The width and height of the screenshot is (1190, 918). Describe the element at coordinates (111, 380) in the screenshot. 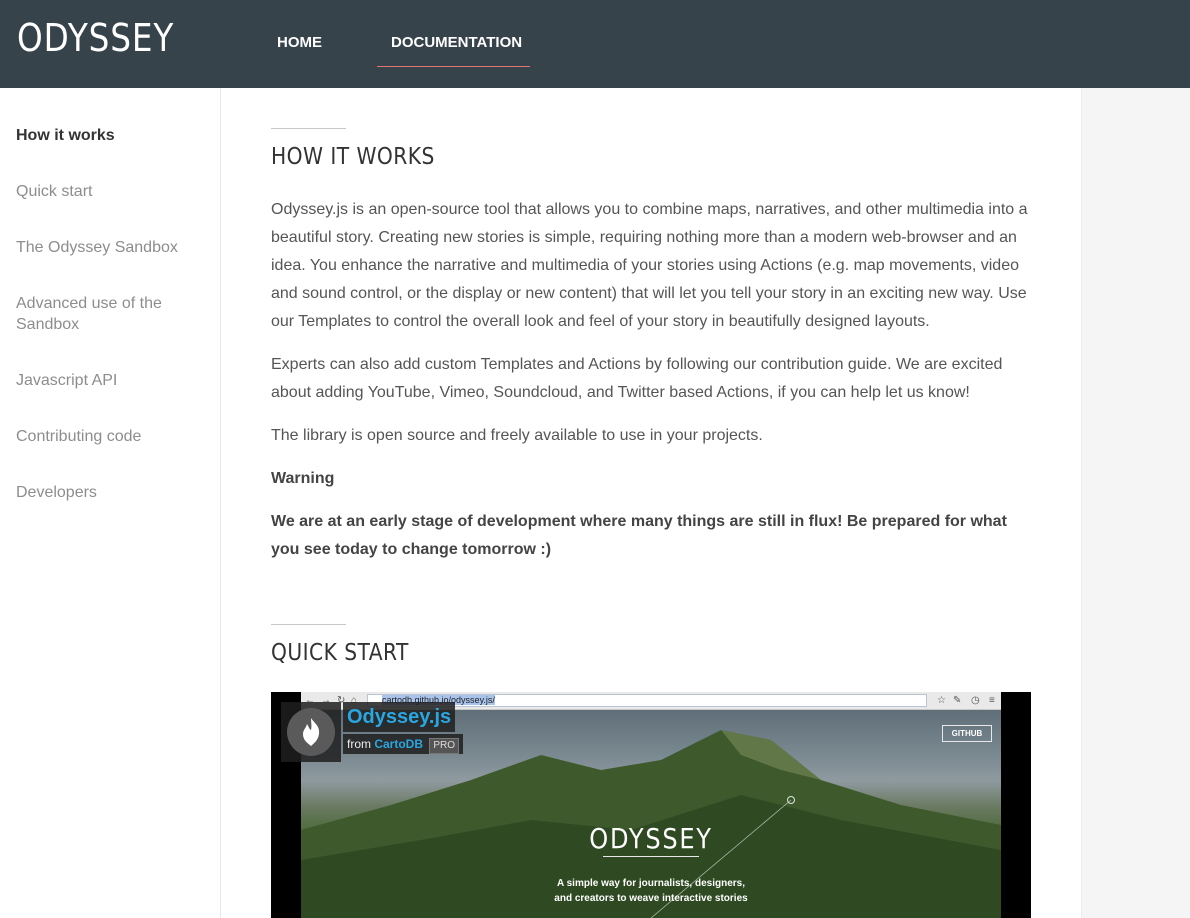

I see `sidebar-item-javascript-api: Javascript API` at that location.